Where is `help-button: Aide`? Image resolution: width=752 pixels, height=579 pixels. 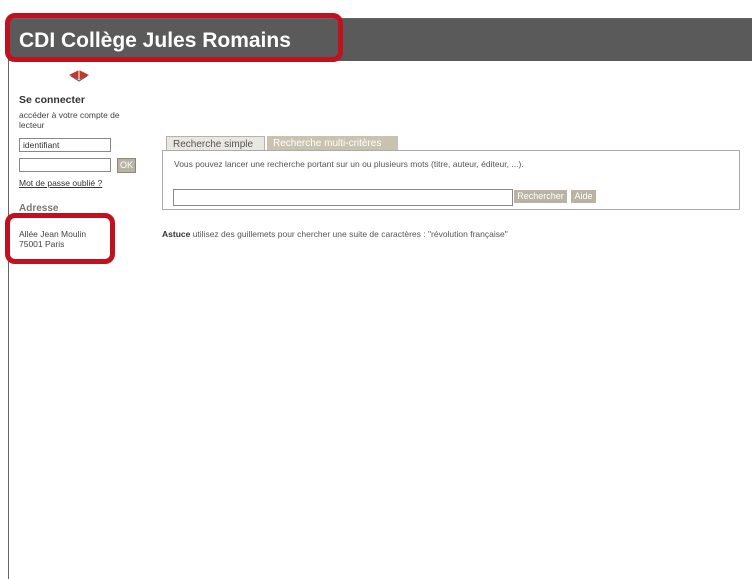 help-button: Aide is located at coordinates (583, 196).